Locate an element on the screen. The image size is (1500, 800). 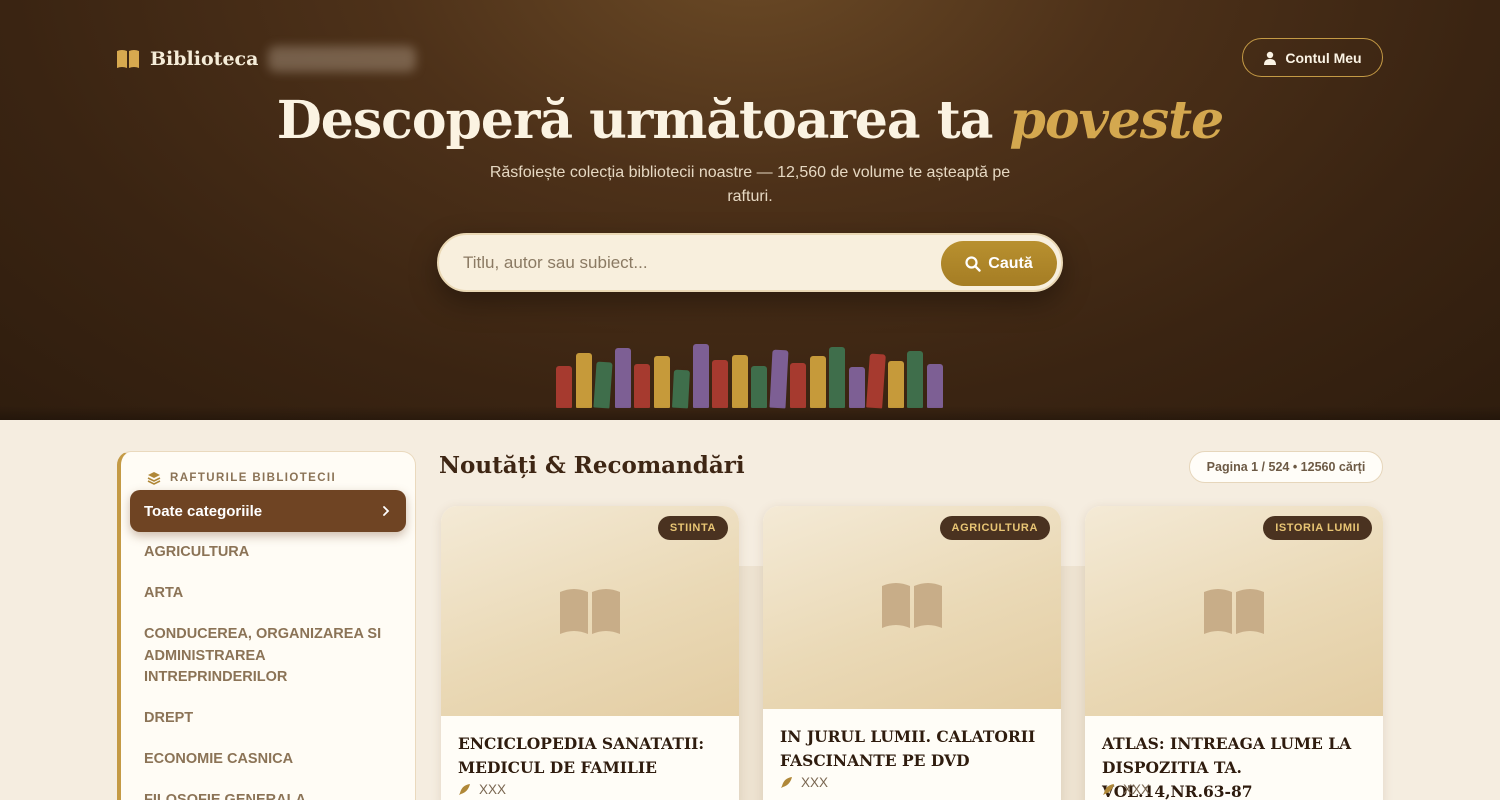
category-badge: AGRICULTURA is located at coordinates (994, 528).